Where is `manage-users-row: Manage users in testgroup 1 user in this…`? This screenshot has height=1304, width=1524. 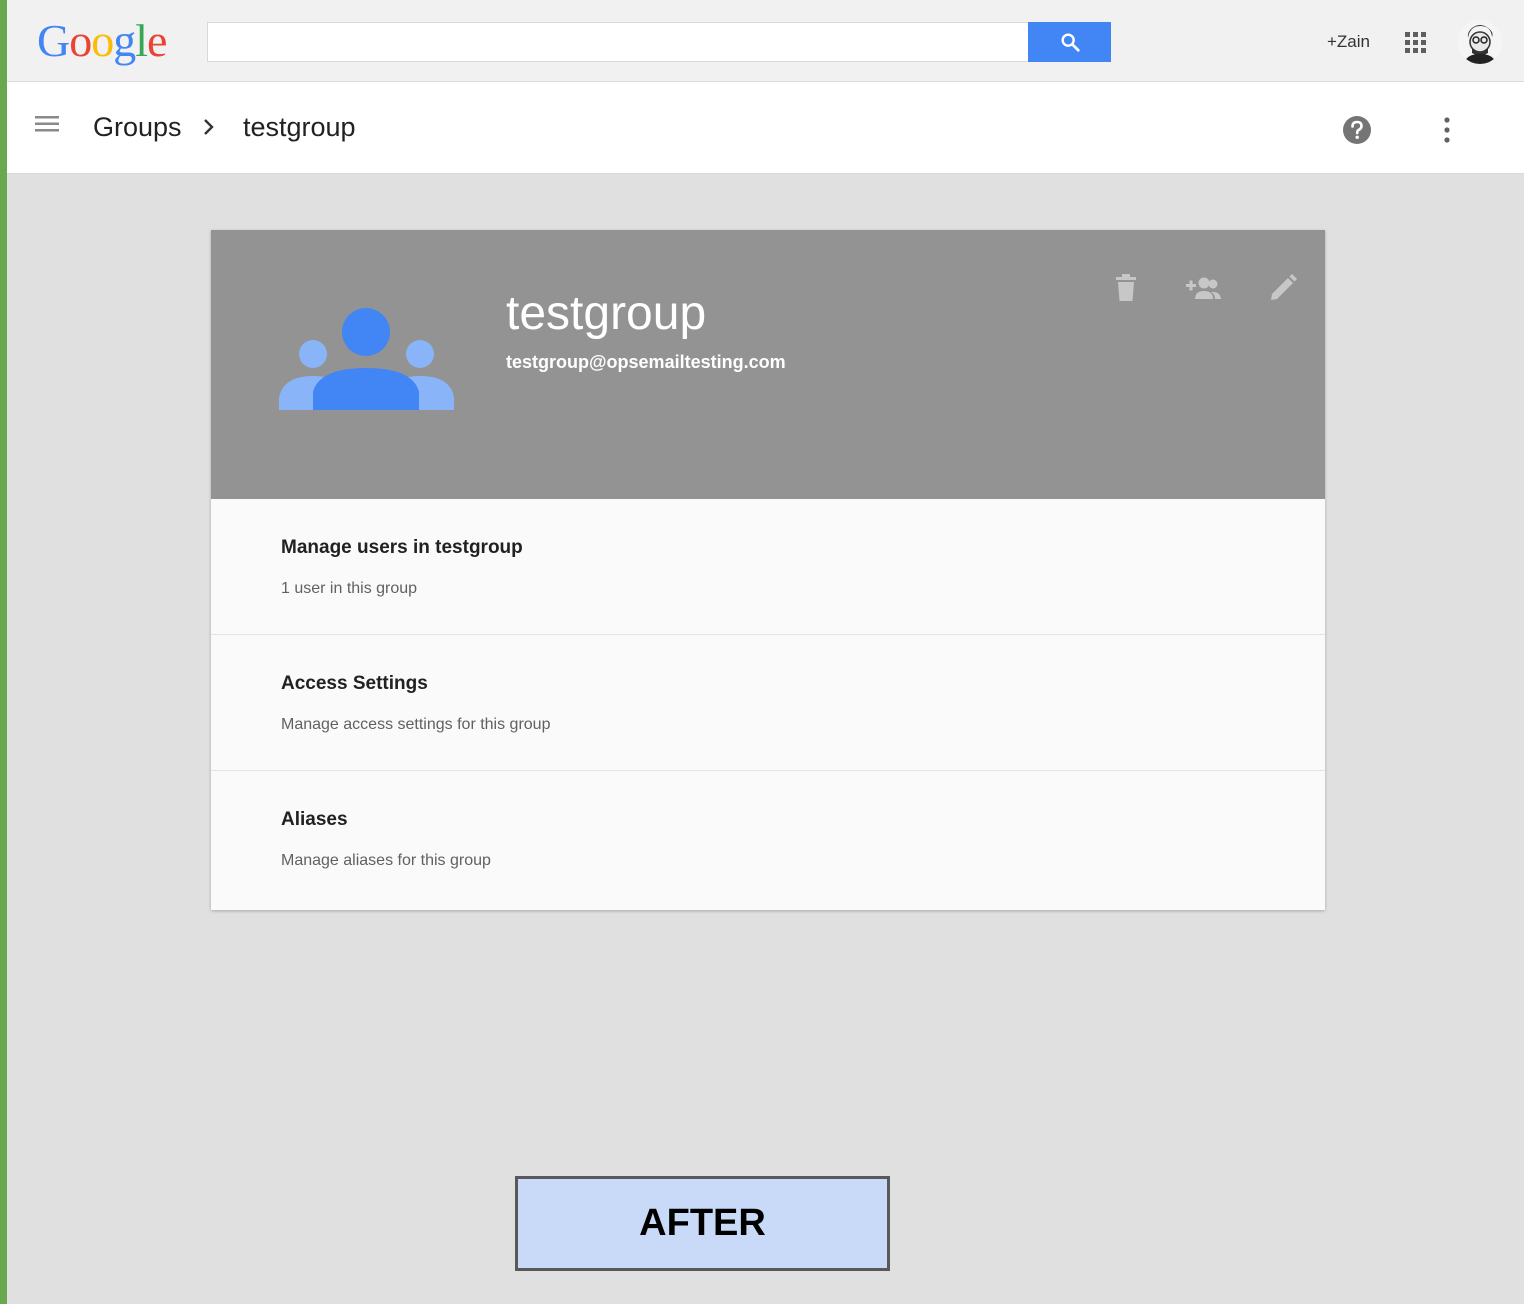
manage-users-row: Manage users in testgroup 1 user in this… is located at coordinates (768, 567).